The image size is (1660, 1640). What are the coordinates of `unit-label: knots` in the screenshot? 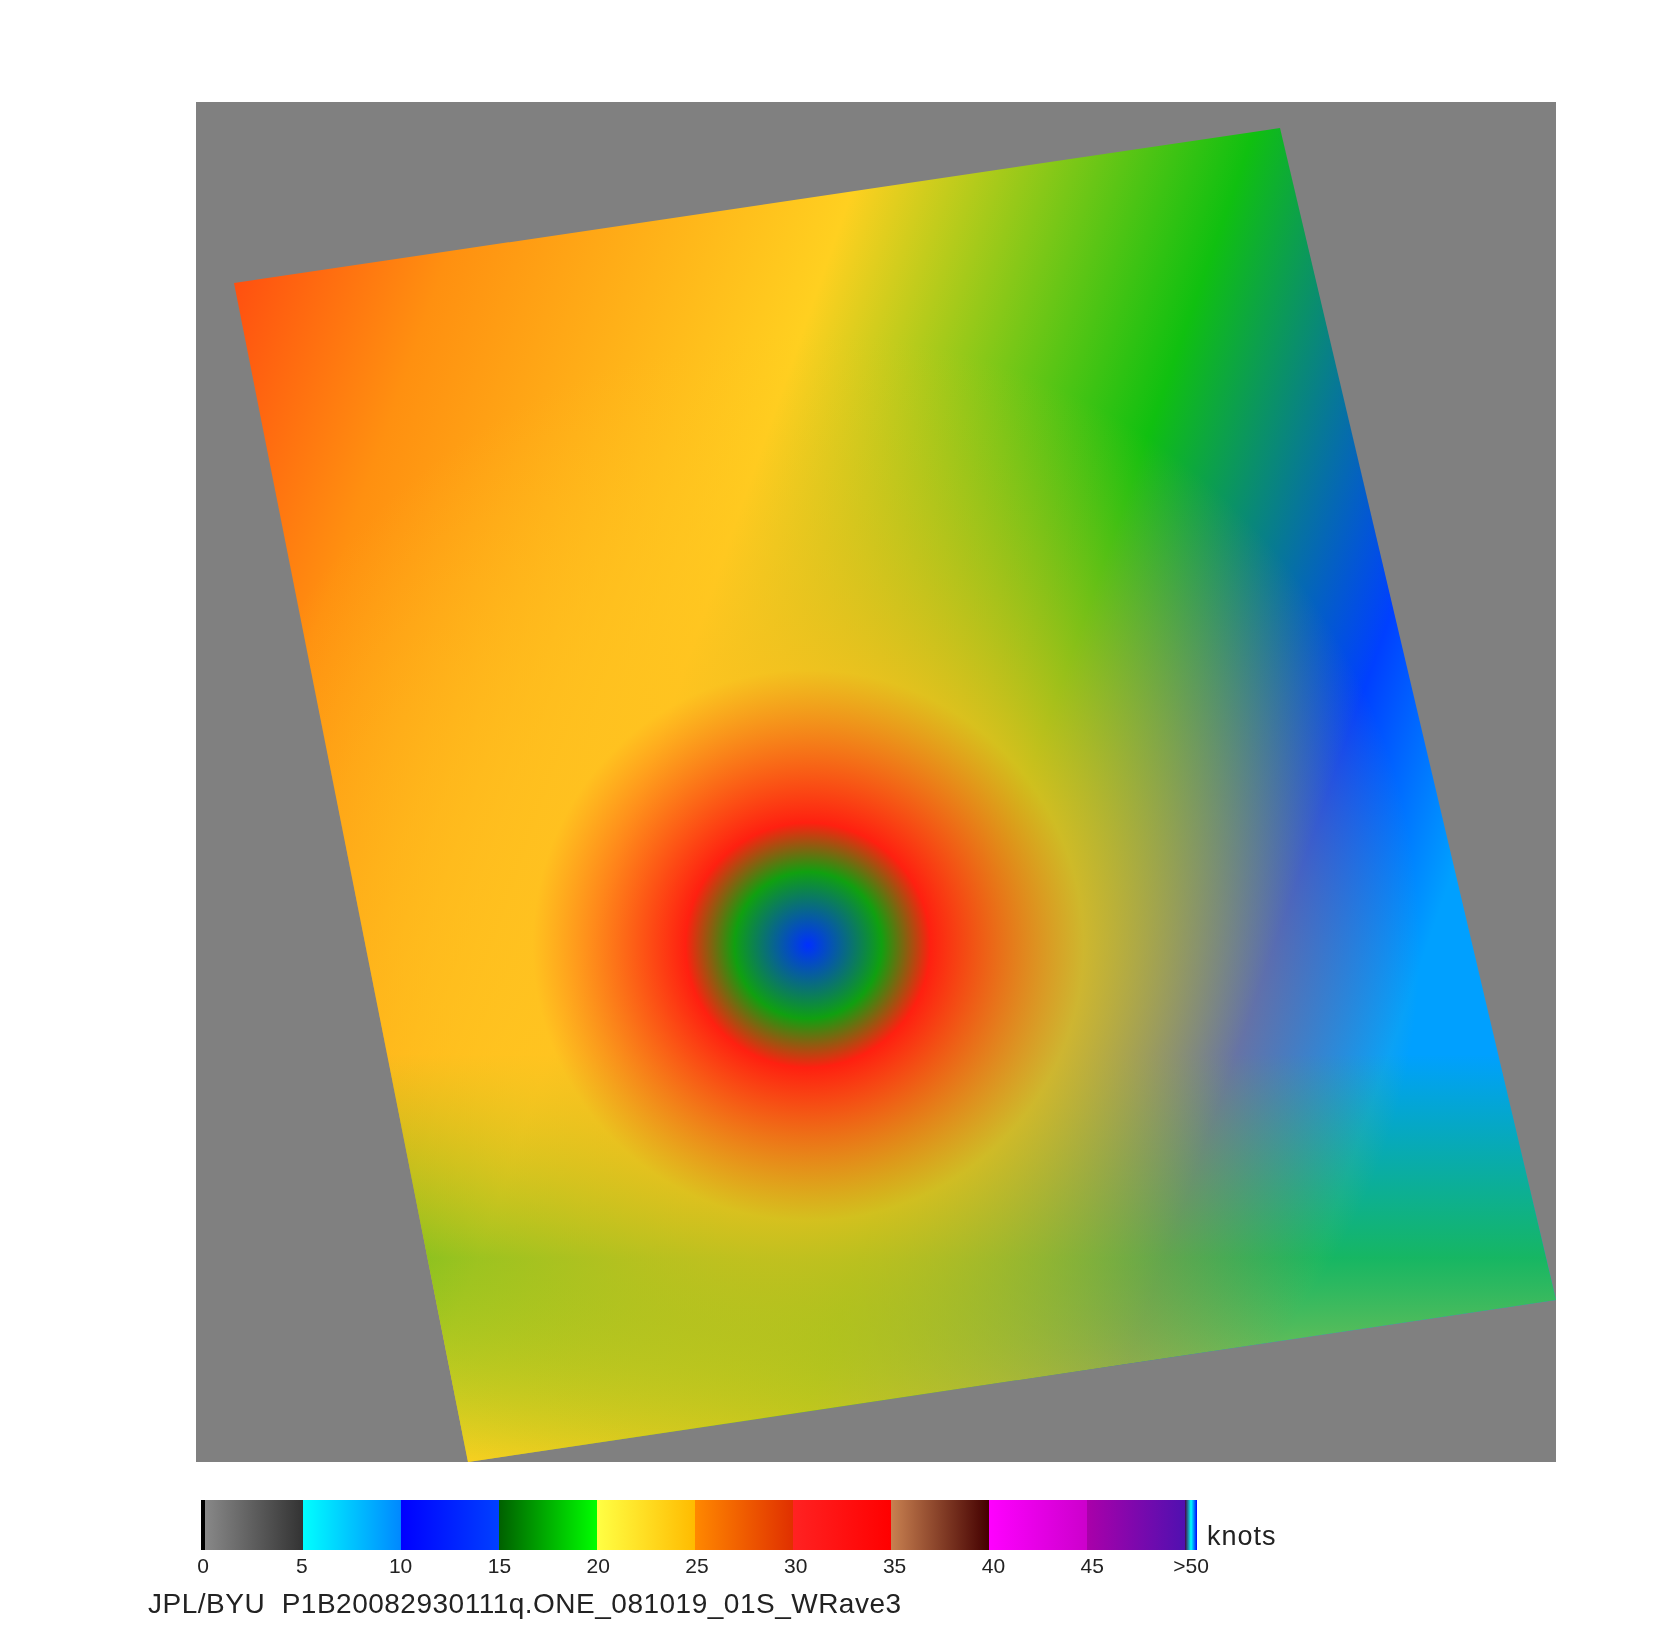 It's located at (1242, 1536).